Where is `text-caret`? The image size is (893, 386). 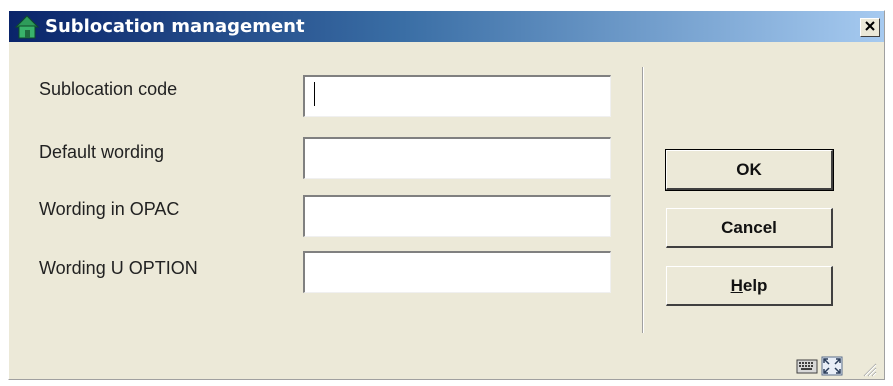 text-caret is located at coordinates (314, 94).